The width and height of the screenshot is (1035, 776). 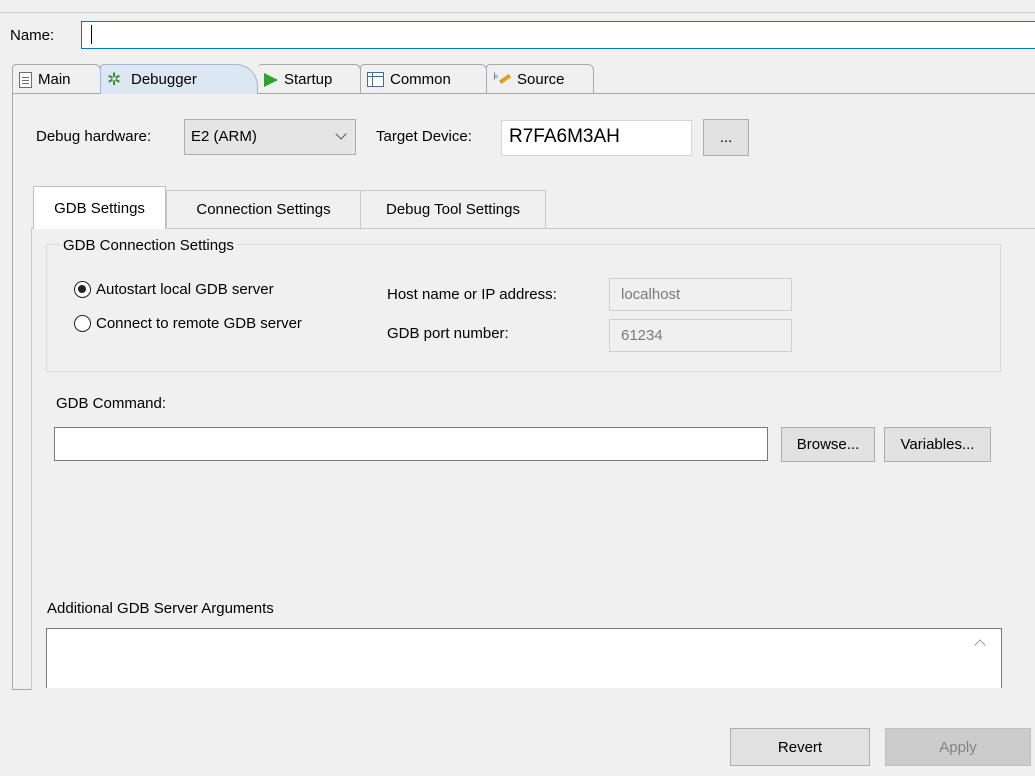 What do you see at coordinates (375, 79) in the screenshot?
I see `table-icon` at bounding box center [375, 79].